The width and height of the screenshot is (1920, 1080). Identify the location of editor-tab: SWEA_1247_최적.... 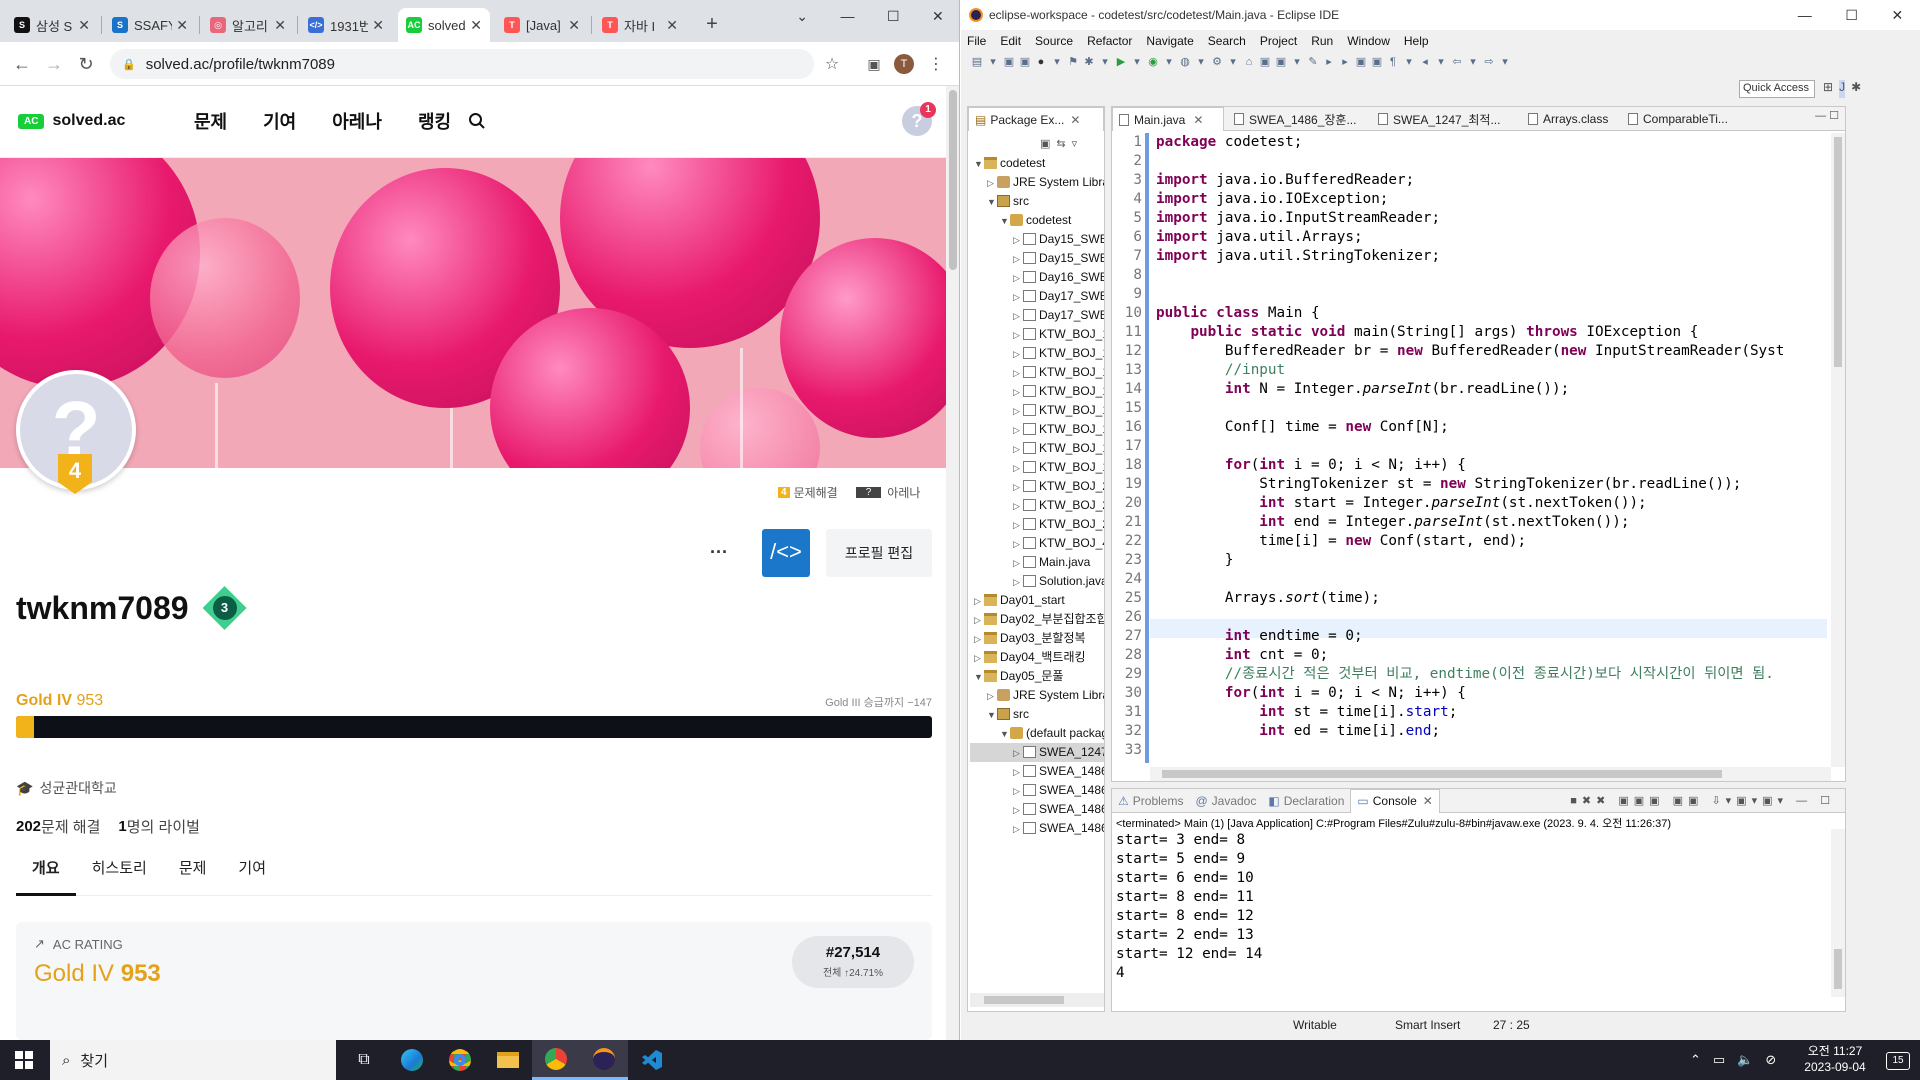
(1445, 119).